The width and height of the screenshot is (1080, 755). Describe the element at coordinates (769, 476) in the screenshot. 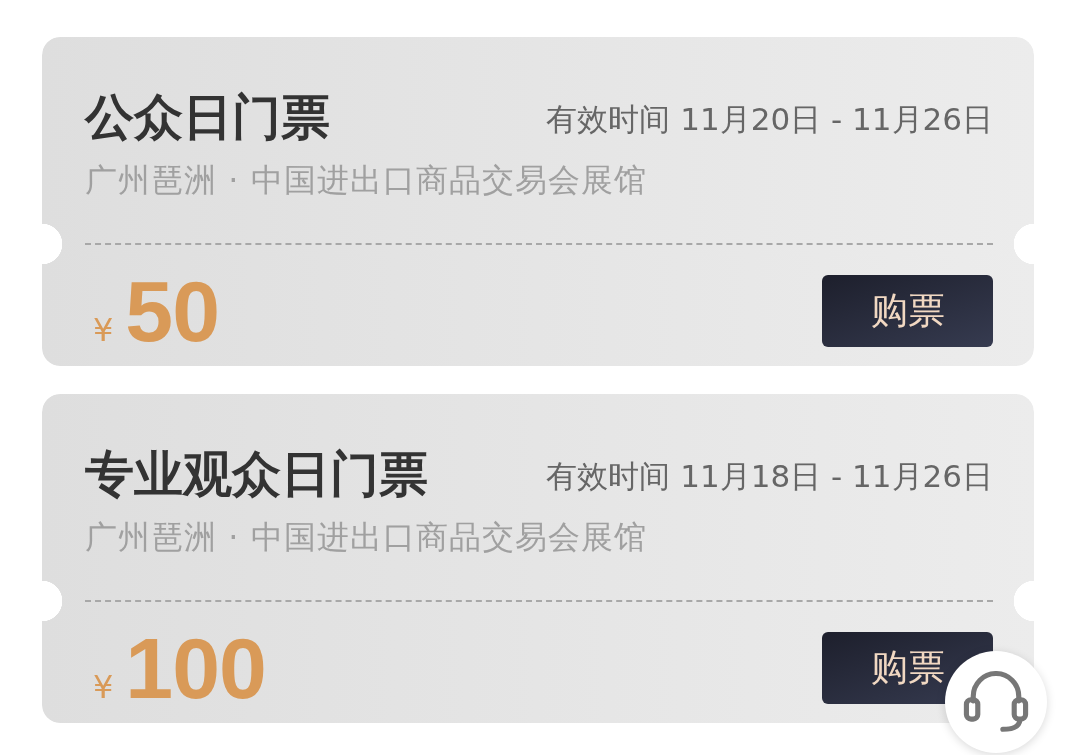

I see `validity-period: 有效时间 11月18日 - 11月26日` at that location.